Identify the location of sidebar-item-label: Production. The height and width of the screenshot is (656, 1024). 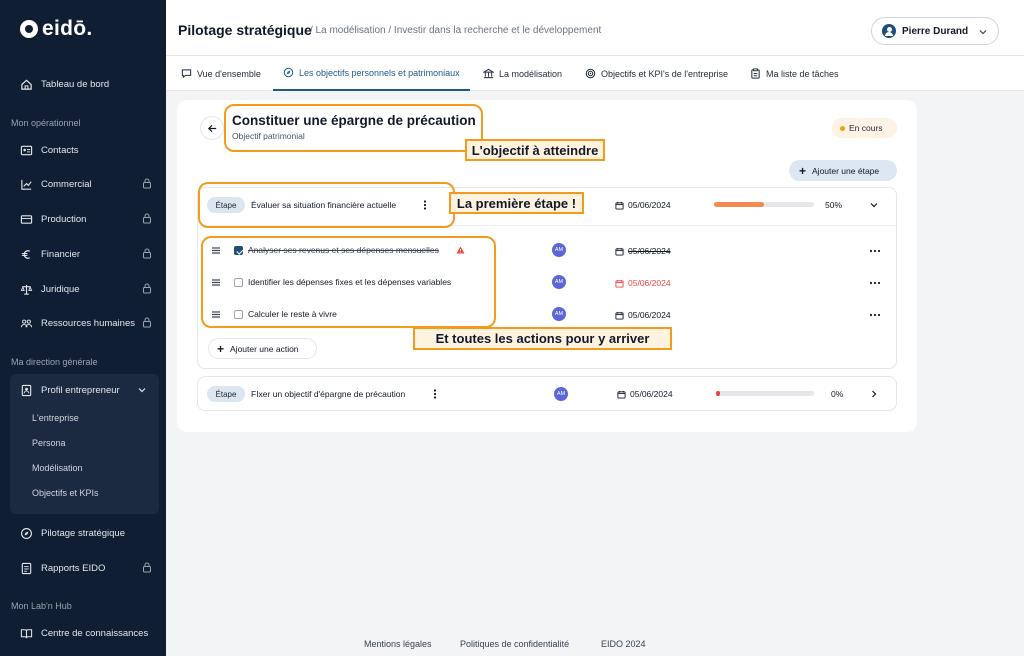
(64, 219).